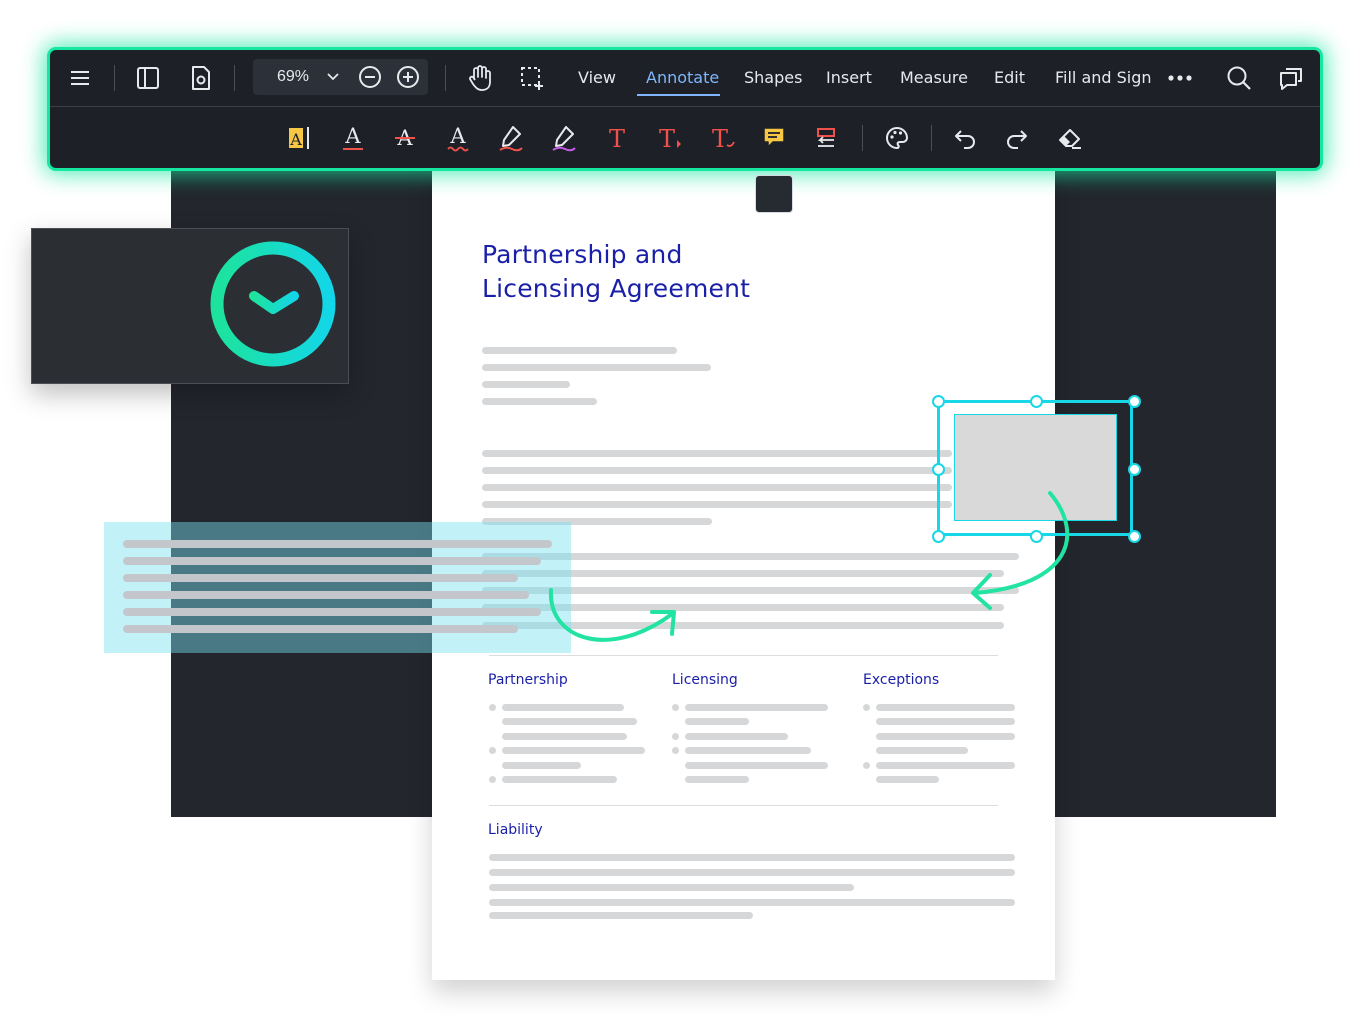 This screenshot has height=1025, width=1371. What do you see at coordinates (564, 138) in the screenshot?
I see `free-hand-icon` at bounding box center [564, 138].